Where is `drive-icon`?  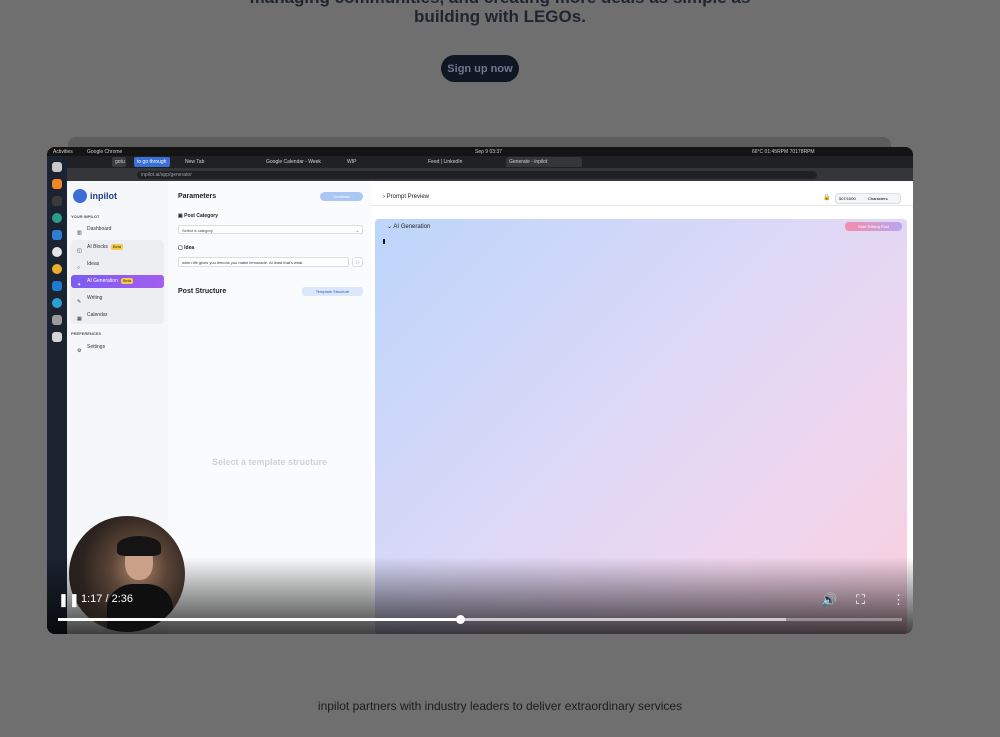 drive-icon is located at coordinates (57, 337).